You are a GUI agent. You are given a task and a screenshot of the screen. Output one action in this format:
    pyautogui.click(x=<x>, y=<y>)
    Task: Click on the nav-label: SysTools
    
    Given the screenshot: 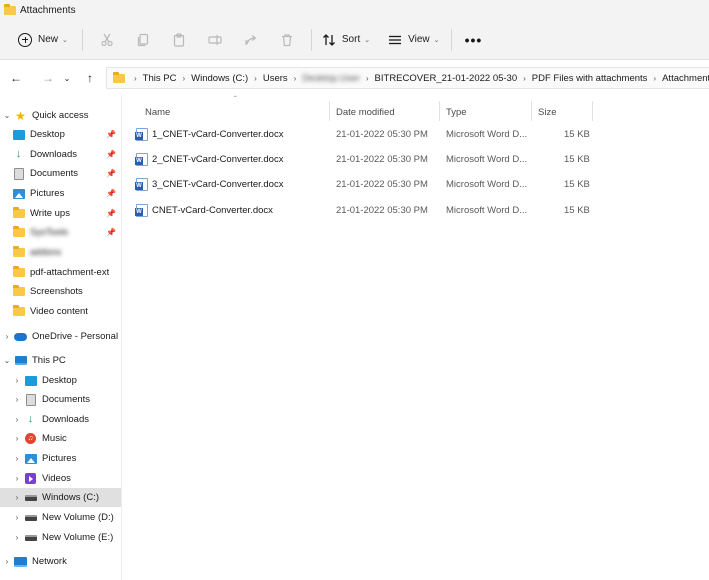 What is the action you would take?
    pyautogui.click(x=49, y=232)
    